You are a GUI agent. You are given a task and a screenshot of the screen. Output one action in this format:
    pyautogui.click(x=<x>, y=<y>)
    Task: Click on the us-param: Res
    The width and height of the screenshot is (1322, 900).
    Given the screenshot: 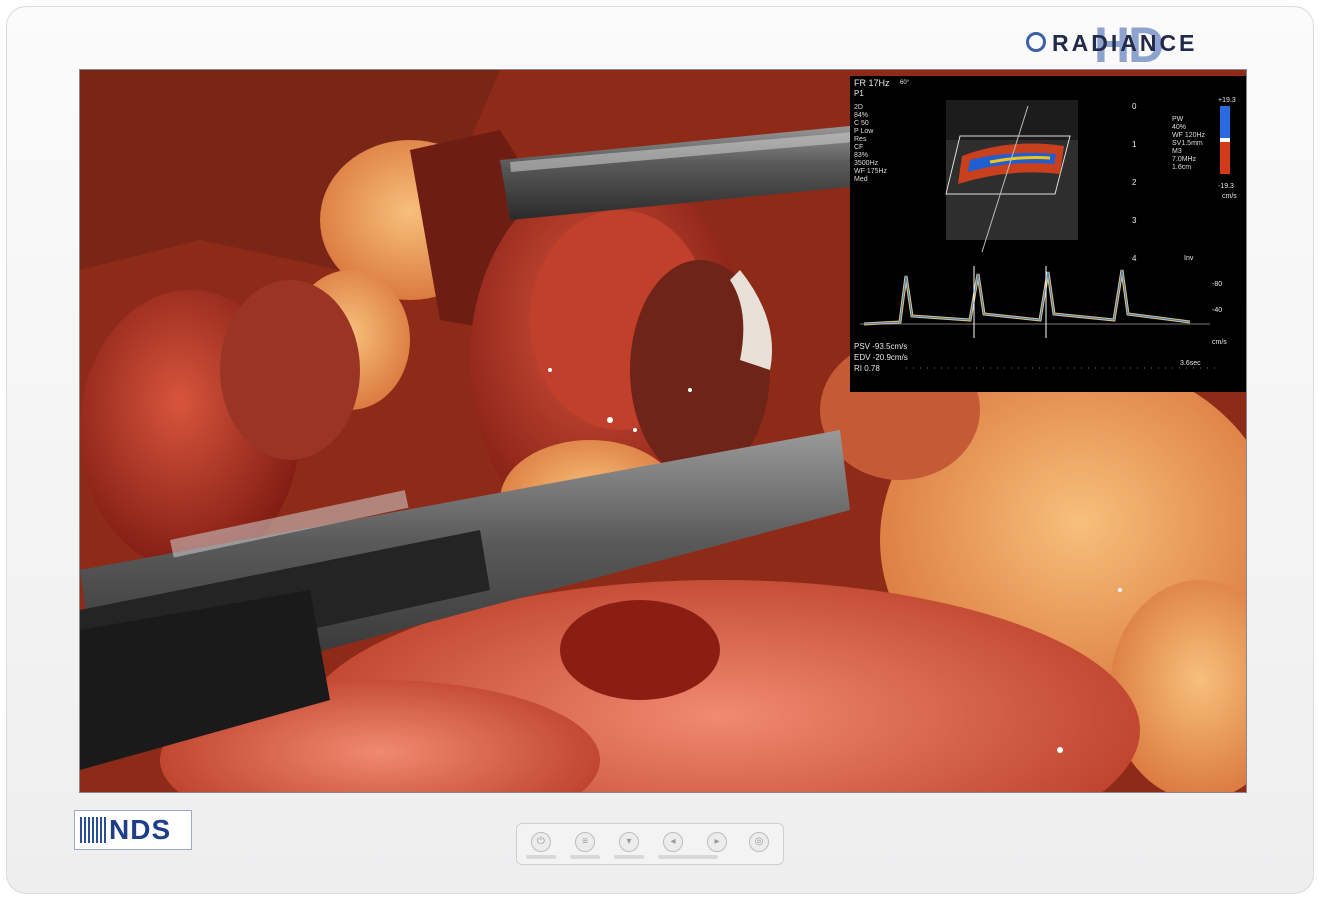 What is the action you would take?
    pyautogui.click(x=860, y=139)
    